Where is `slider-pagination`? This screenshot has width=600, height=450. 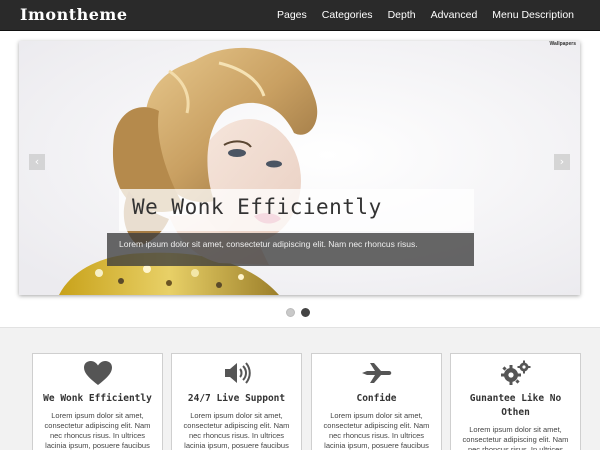
slider-pagination is located at coordinates (298, 312).